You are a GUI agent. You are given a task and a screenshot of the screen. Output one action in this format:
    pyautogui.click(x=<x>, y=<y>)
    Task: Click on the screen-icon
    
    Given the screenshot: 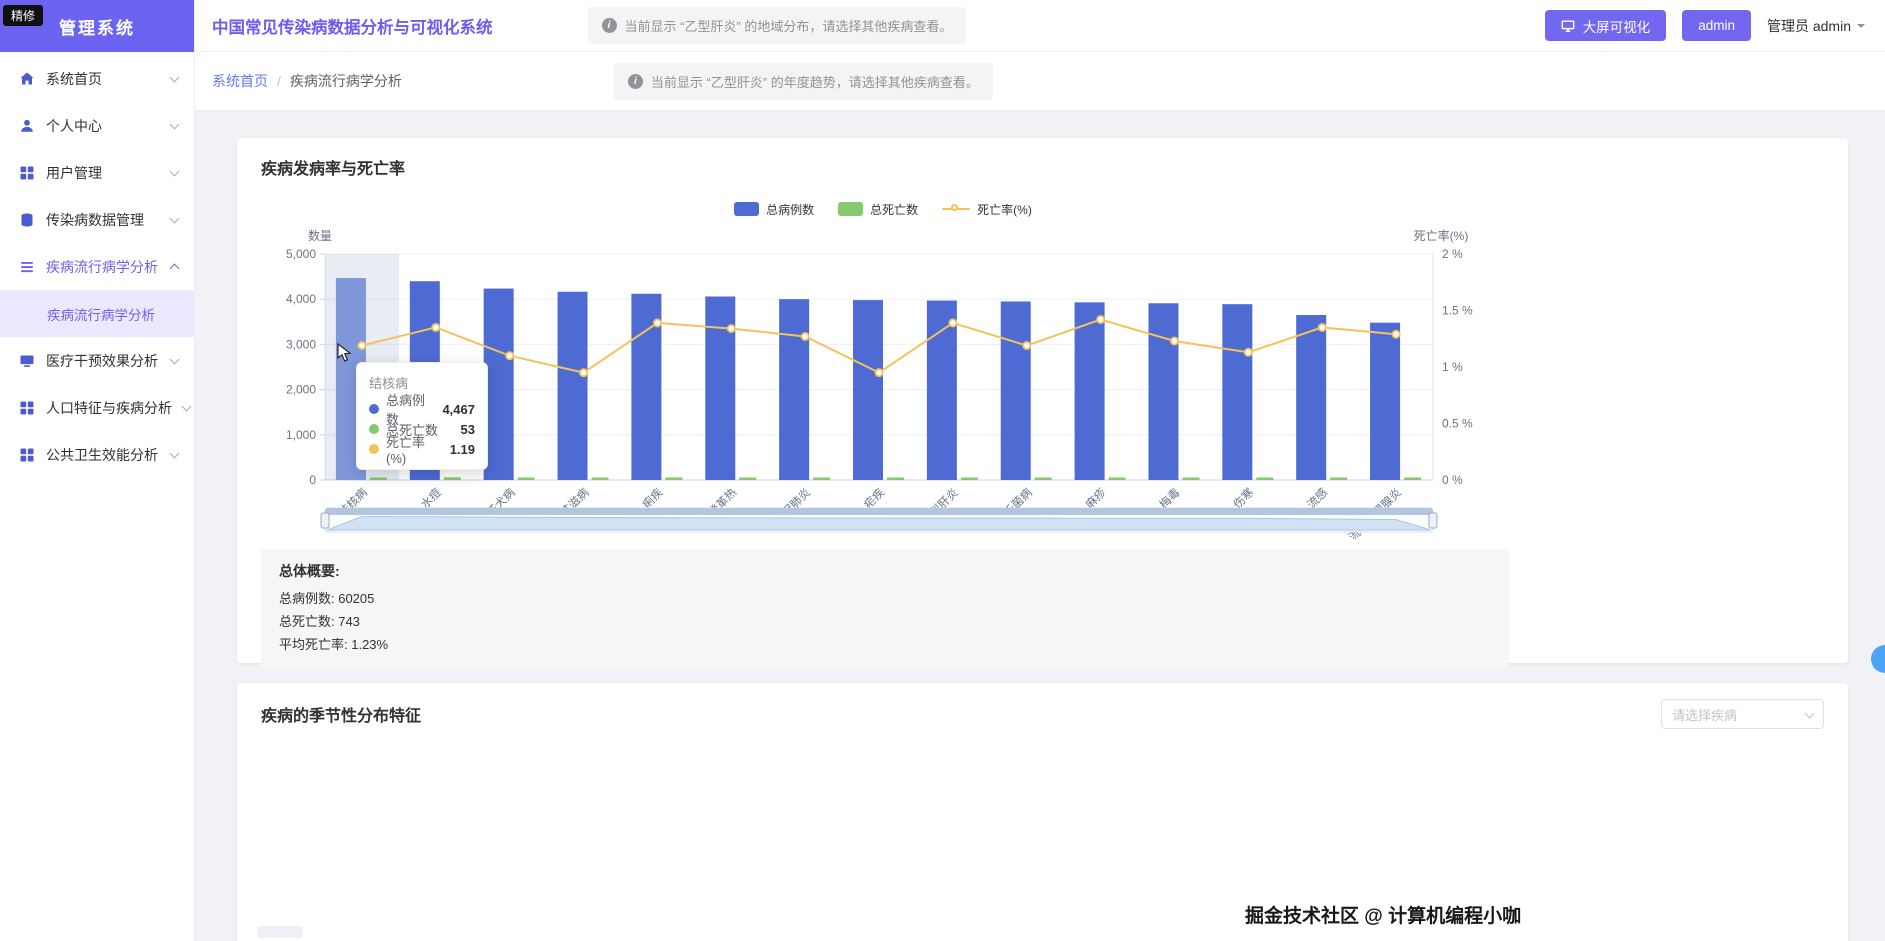 What is the action you would take?
    pyautogui.click(x=1568, y=25)
    